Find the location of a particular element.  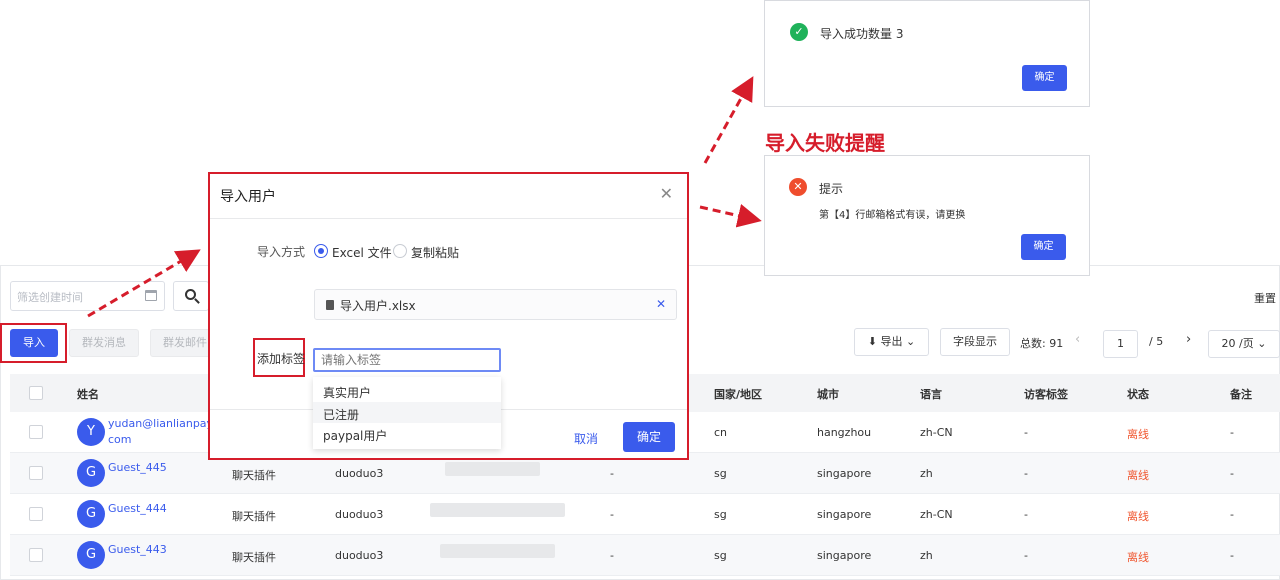

error-icon: ✕ is located at coordinates (798, 187).